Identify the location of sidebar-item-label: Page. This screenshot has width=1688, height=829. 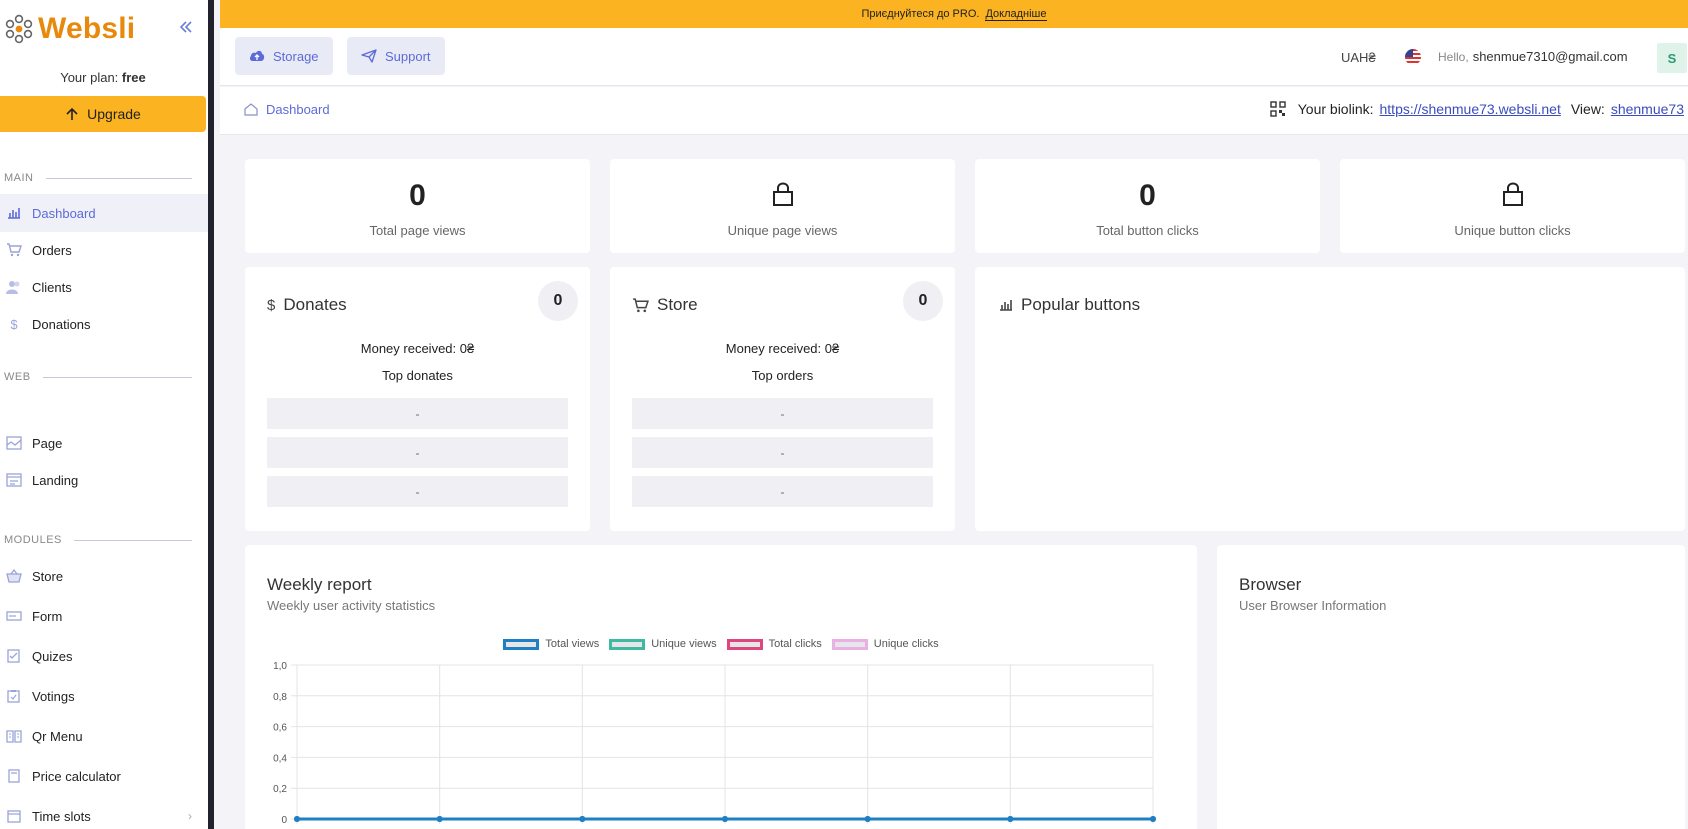
(47, 443).